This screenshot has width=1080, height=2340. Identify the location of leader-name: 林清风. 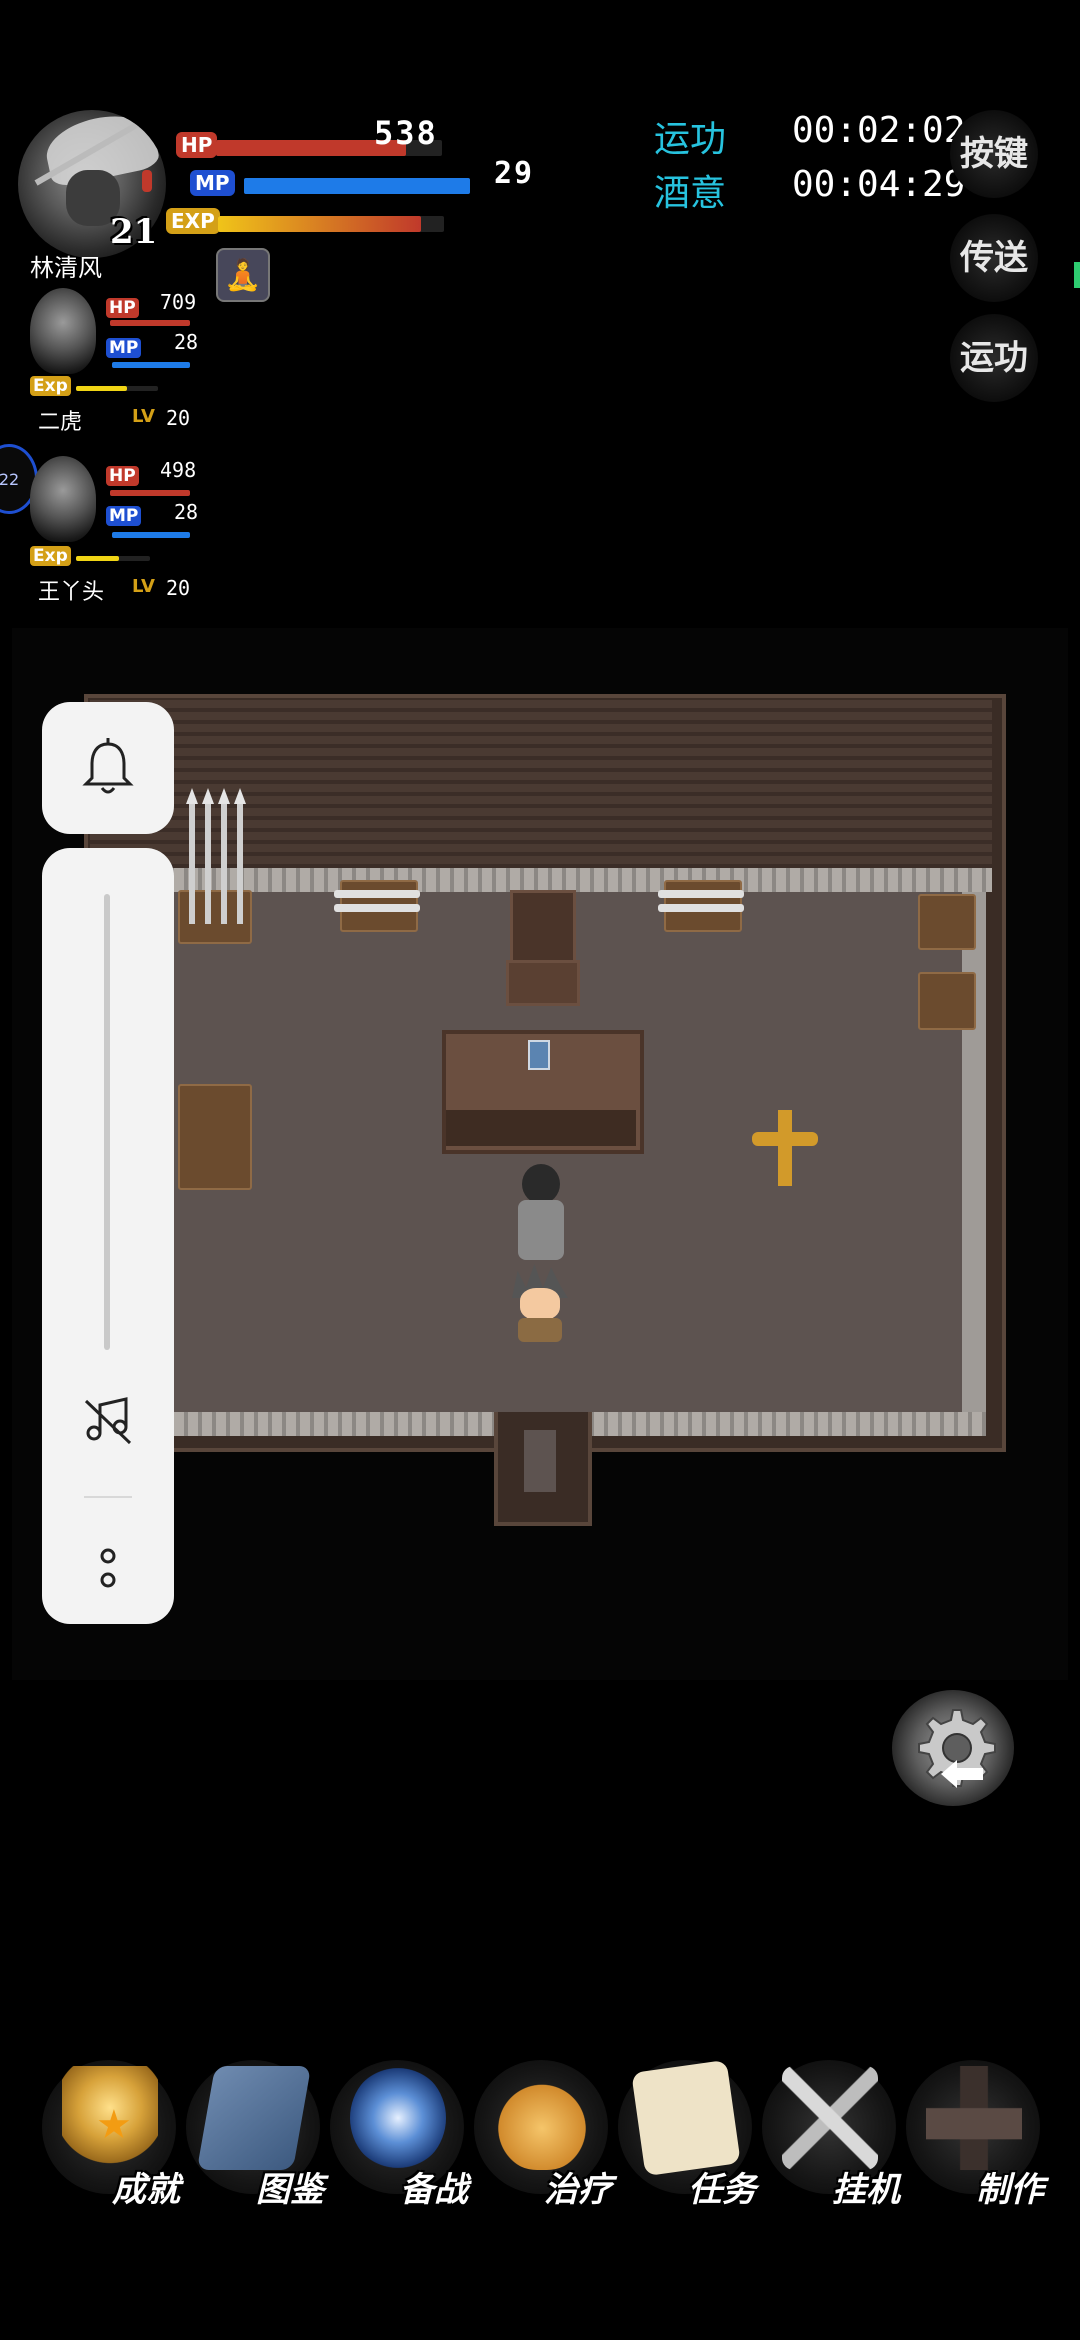
(66, 268).